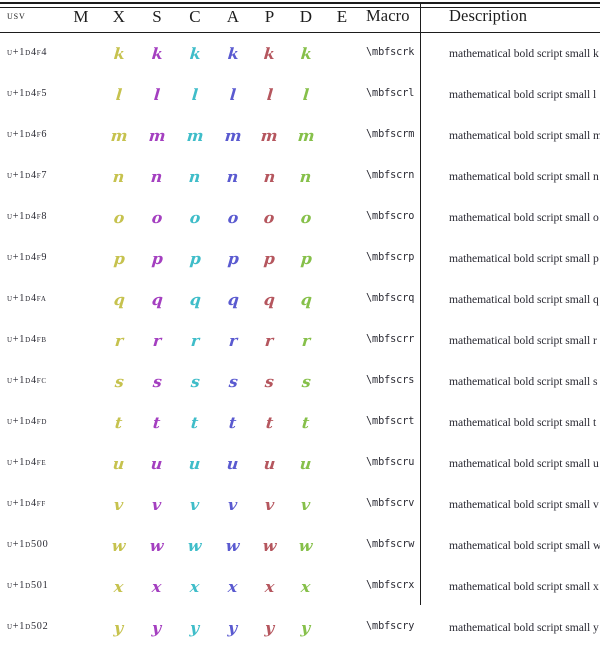 Image resolution: width=600 pixels, height=648 pixels. I want to click on cell-usv: U+1D4FE, so click(27, 463).